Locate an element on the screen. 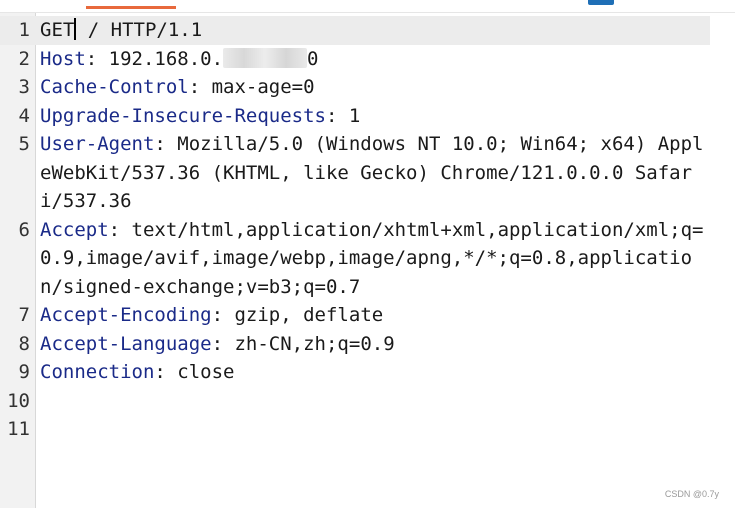 The height and width of the screenshot is (508, 735). line-number: 2 is located at coordinates (24, 58).